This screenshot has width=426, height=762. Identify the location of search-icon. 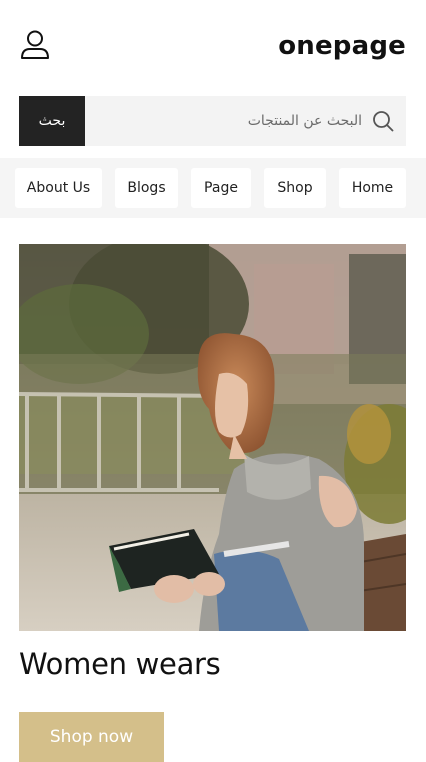
(383, 121).